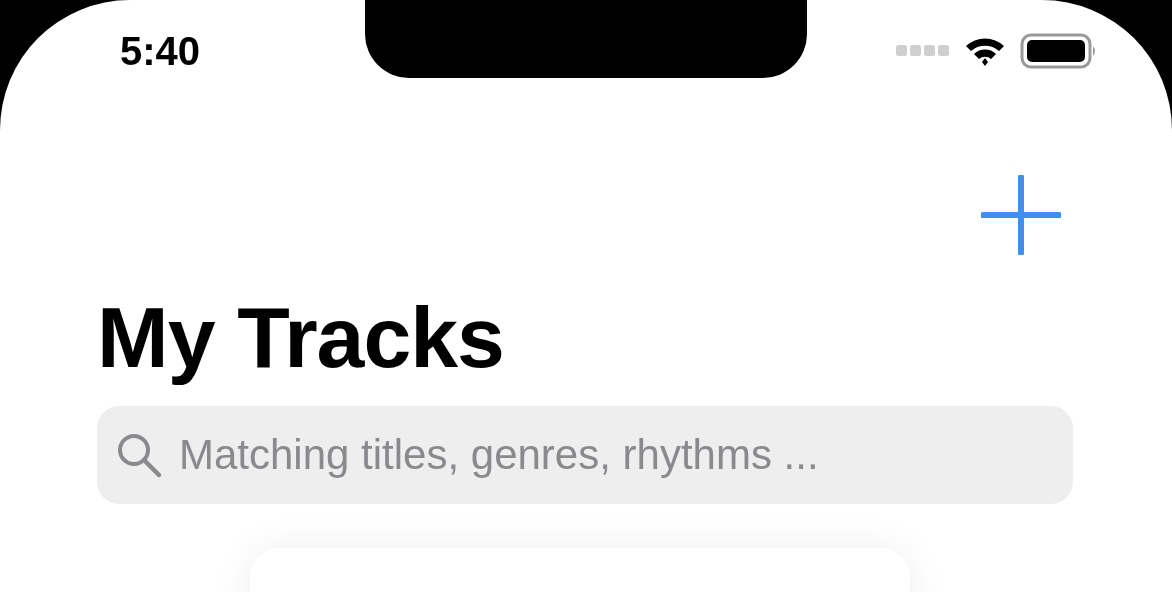 This screenshot has height=592, width=1172. I want to click on signal-icon, so click(923, 51).